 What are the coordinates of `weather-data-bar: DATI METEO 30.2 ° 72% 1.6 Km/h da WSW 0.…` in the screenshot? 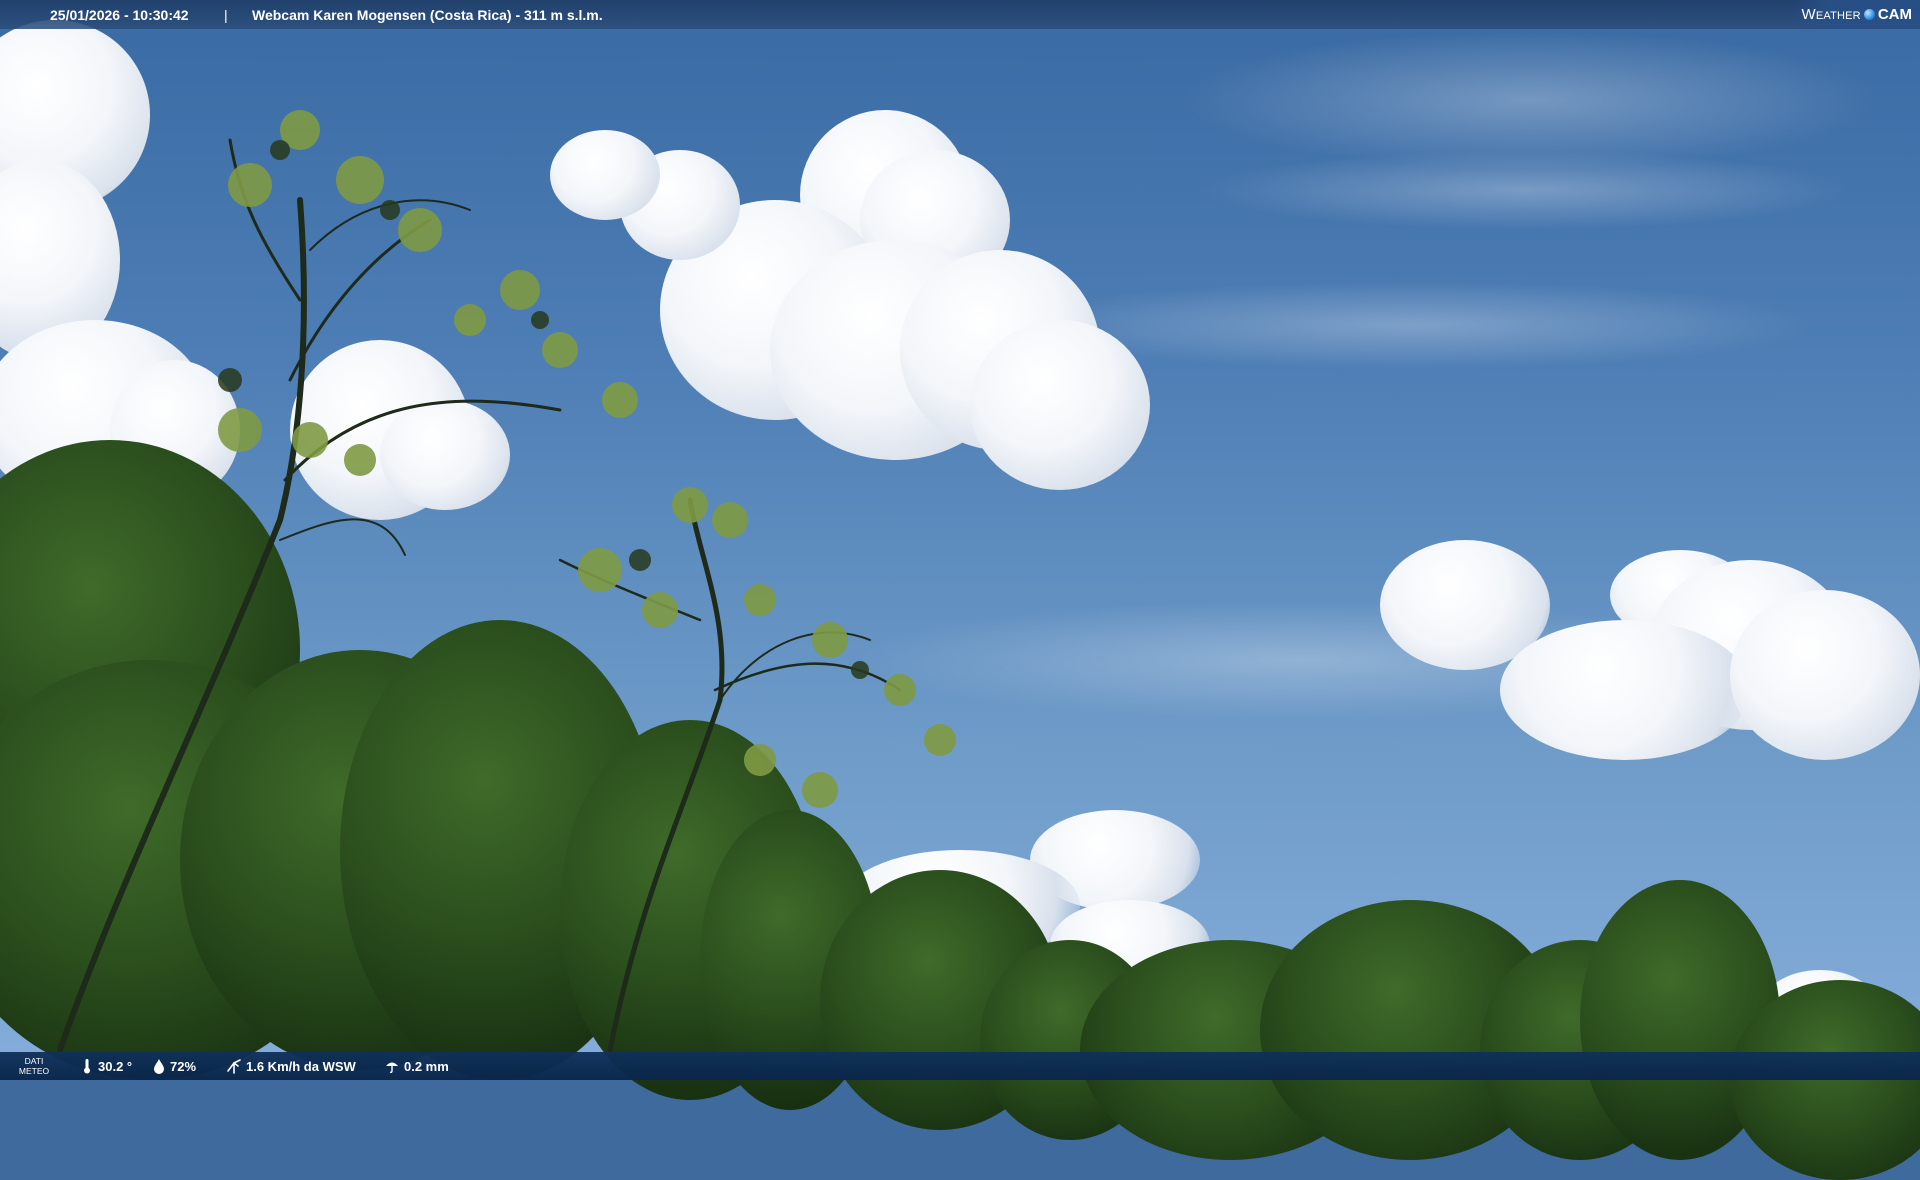 It's located at (960, 1066).